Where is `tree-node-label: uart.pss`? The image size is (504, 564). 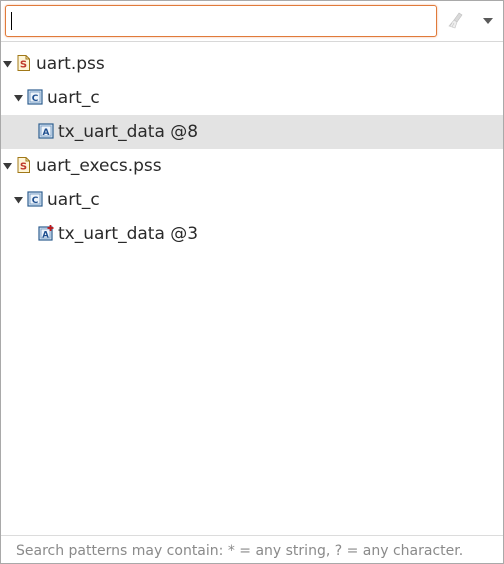
tree-node-label: uart.pss is located at coordinates (70, 64).